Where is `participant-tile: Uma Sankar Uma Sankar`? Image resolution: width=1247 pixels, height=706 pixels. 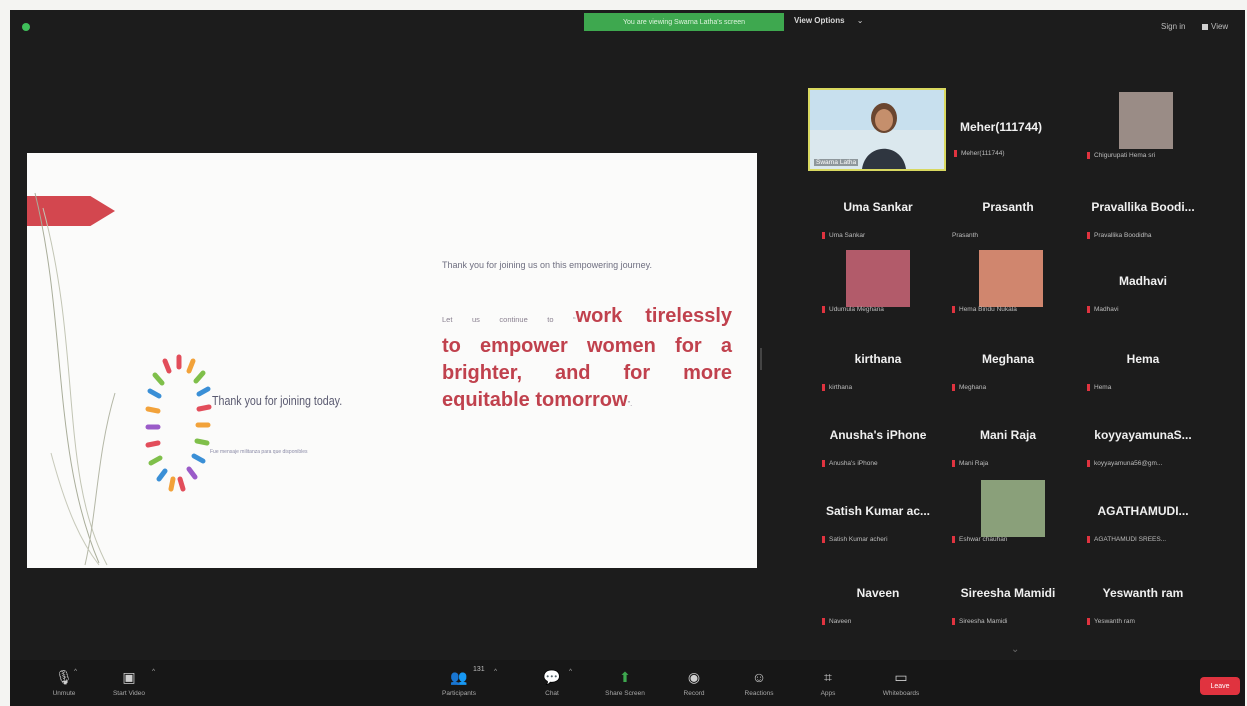
participant-tile: Uma Sankar Uma Sankar is located at coordinates (878, 211).